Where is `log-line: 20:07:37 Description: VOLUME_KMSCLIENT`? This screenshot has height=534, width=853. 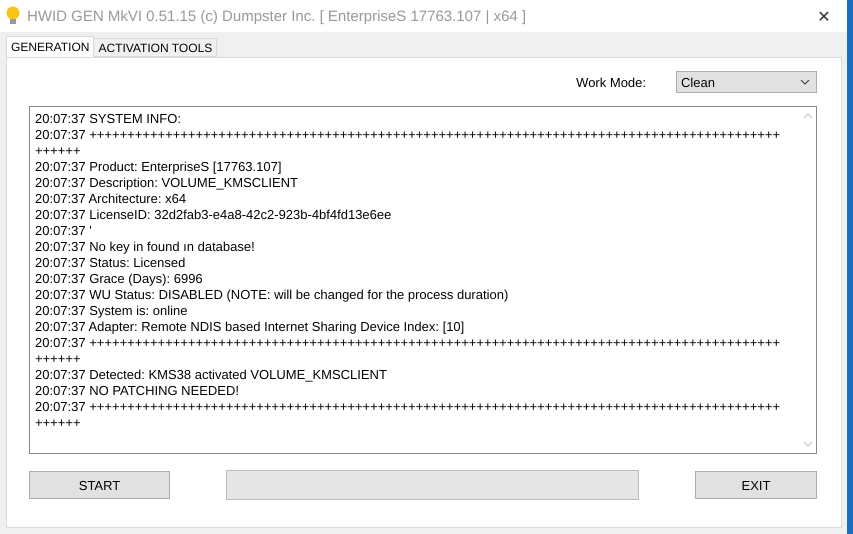 log-line: 20:07:37 Description: VOLUME_KMSCLIENT is located at coordinates (166, 183).